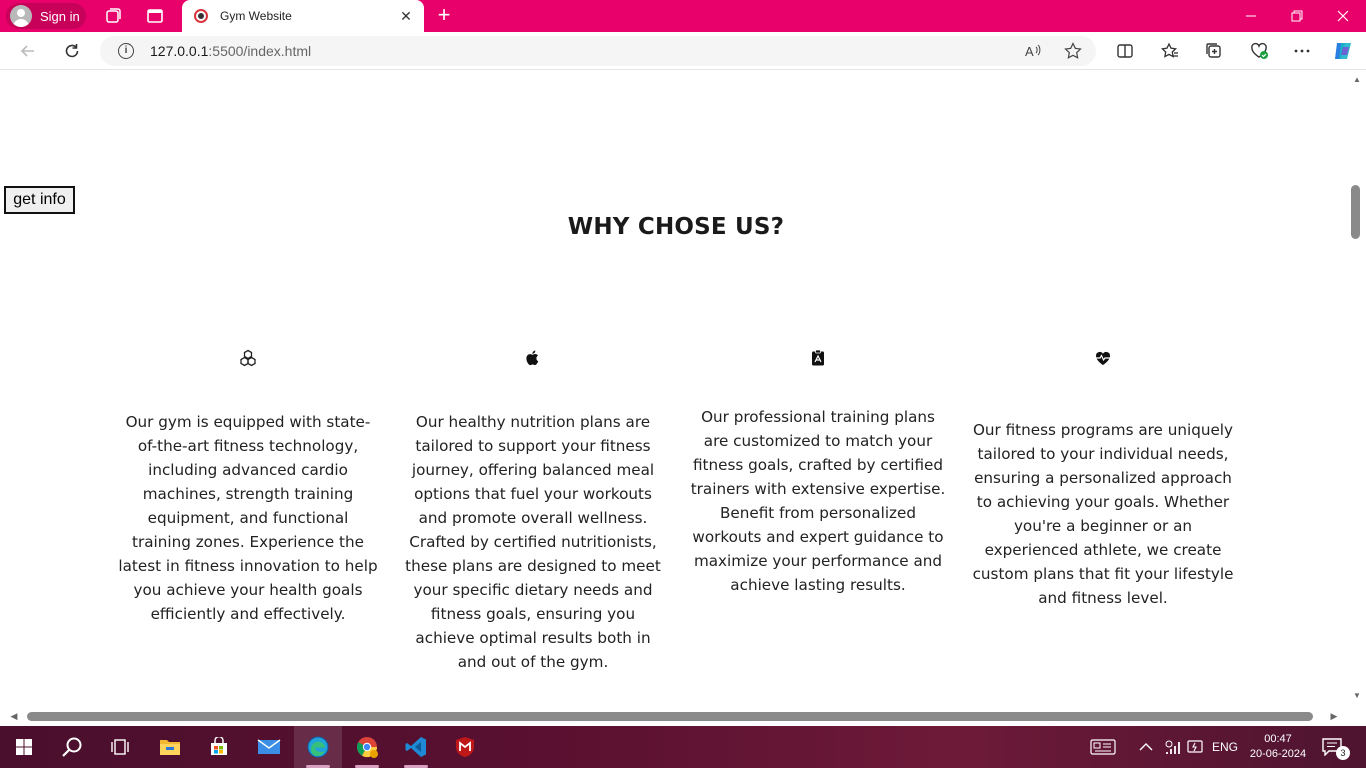 Image resolution: width=1366 pixels, height=768 pixels. What do you see at coordinates (1073, 51) in the screenshot?
I see `favorite-star-icon` at bounding box center [1073, 51].